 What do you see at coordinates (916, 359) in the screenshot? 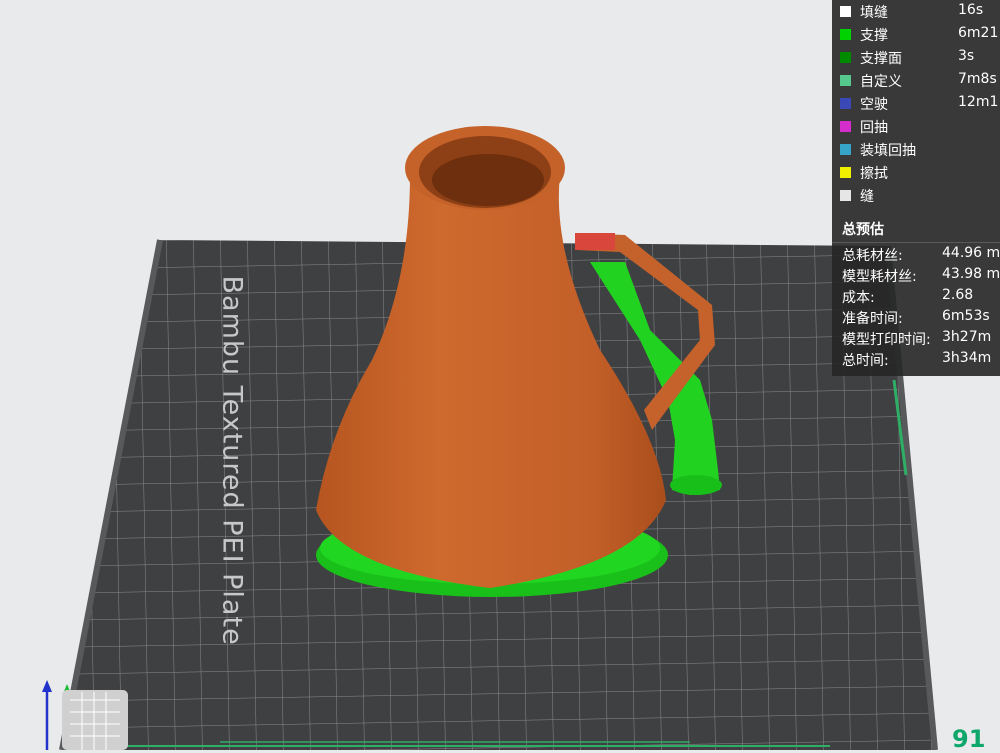
I see `summary-row: 总时间: 3h34m` at bounding box center [916, 359].